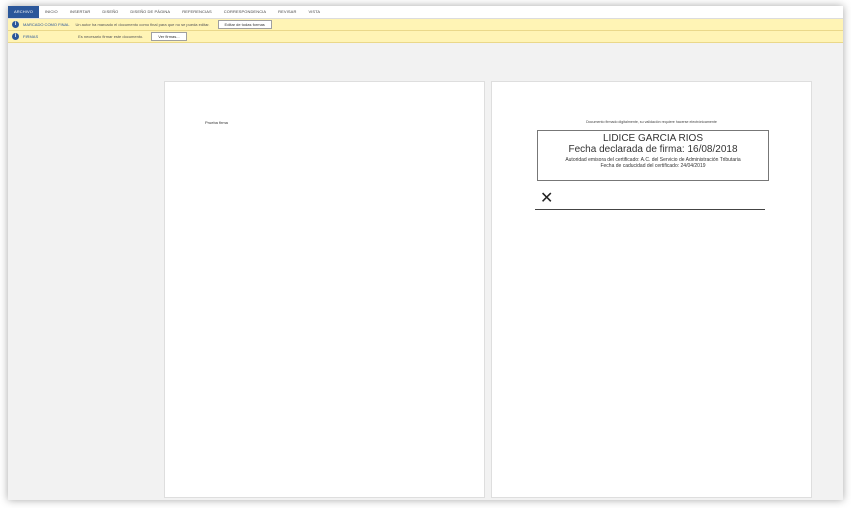  I want to click on signature-x-mark: ✕, so click(547, 198).